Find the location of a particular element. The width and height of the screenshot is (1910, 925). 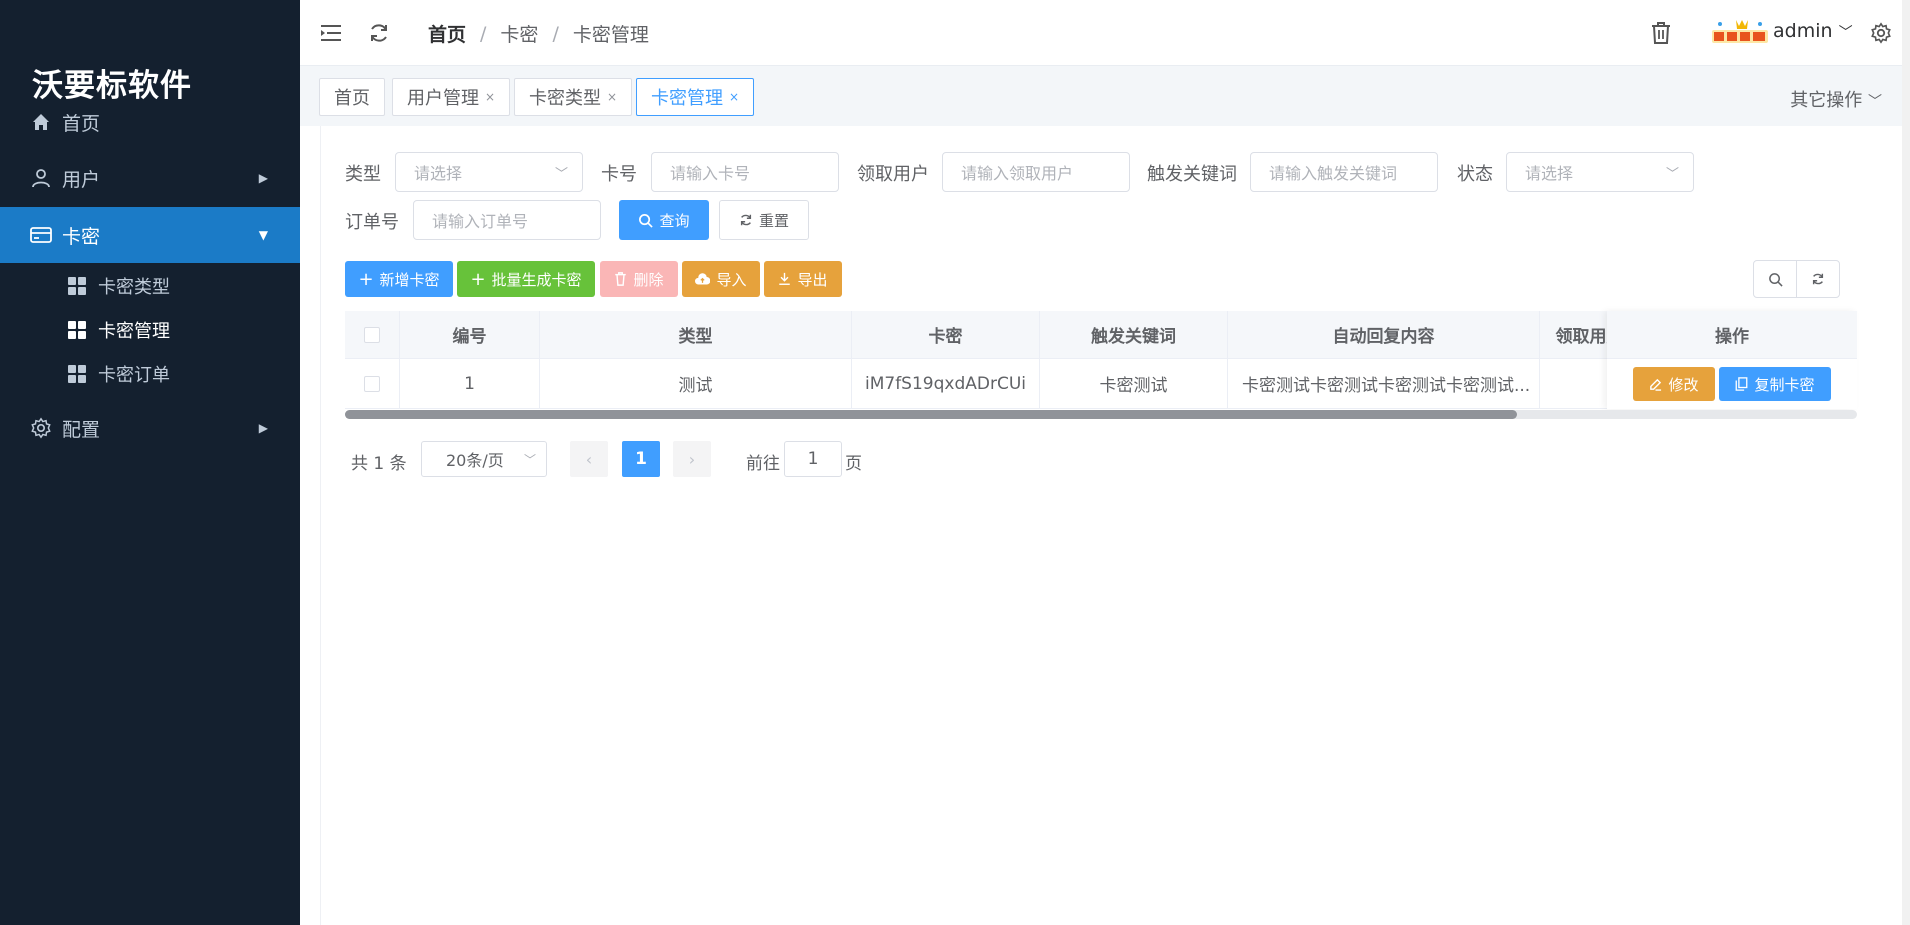

order-no-placeholder: 请输入订单号 is located at coordinates (480, 221).